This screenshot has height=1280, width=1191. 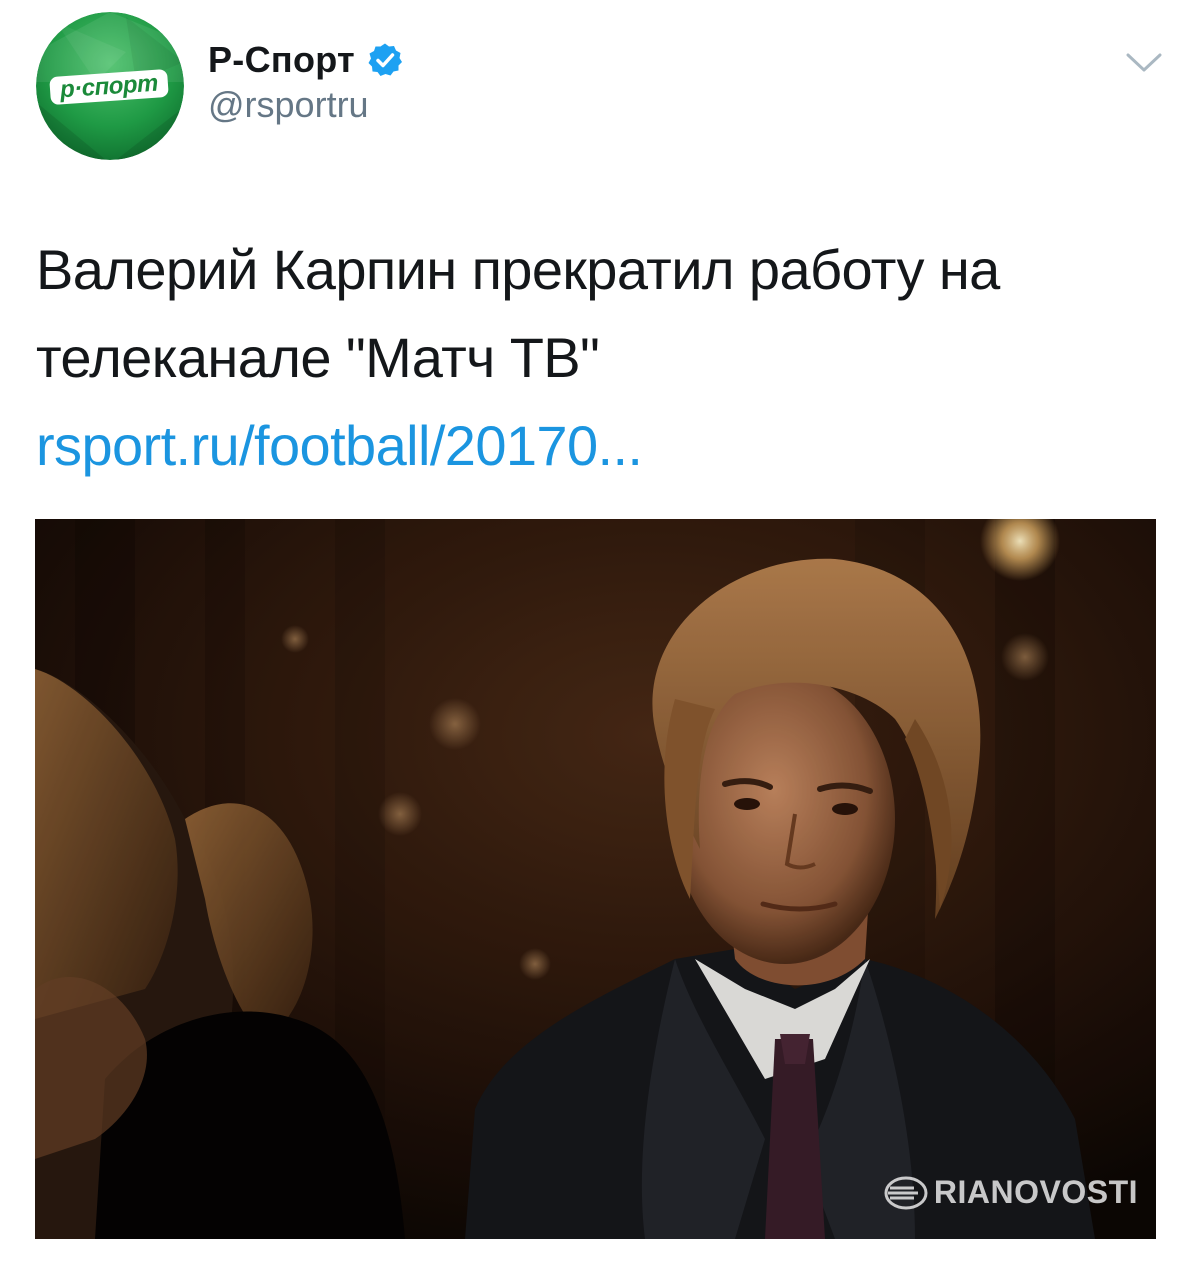 I want to click on ria-logo-icon, so click(x=906, y=1193).